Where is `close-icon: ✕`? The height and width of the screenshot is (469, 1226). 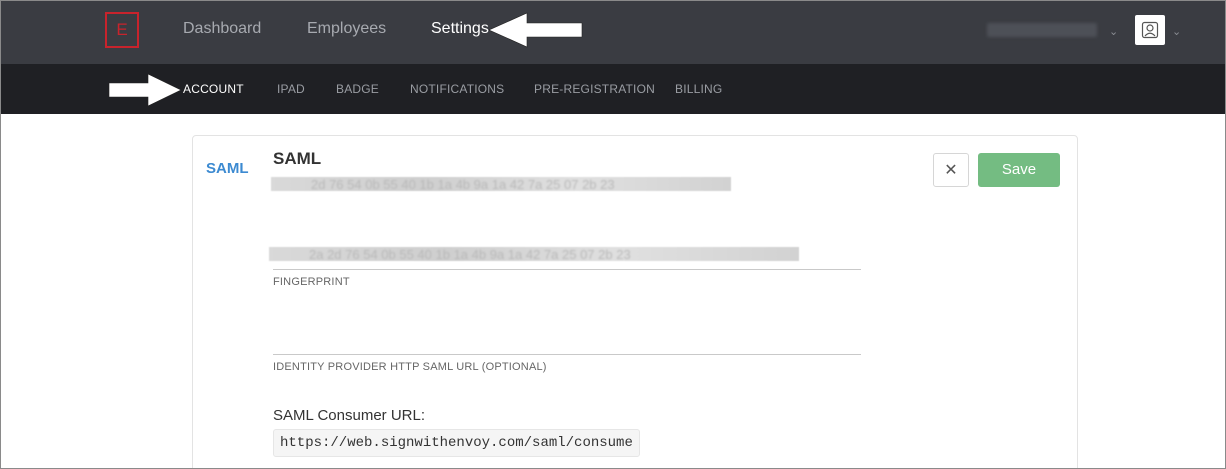
close-icon: ✕ is located at coordinates (951, 170).